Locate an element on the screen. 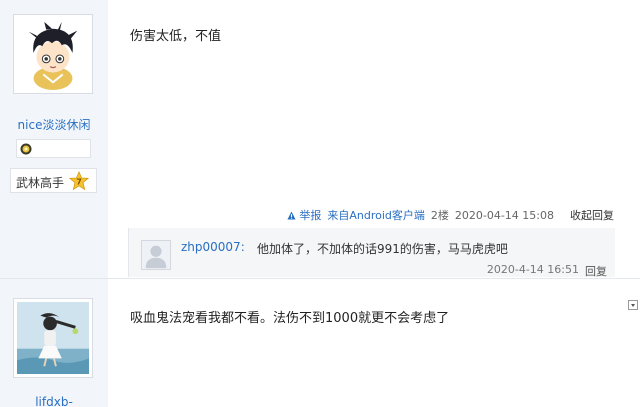  report-link: 举报 is located at coordinates (304, 215).